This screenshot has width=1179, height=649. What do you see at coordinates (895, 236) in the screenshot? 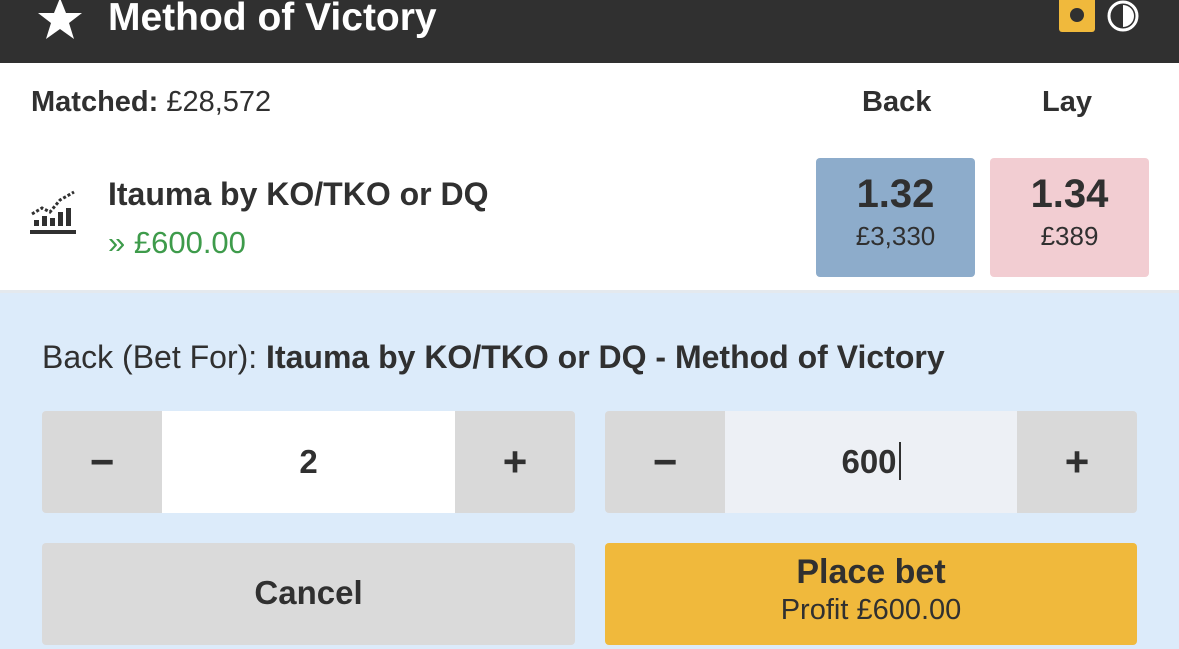
I see `back-size: £3,330` at bounding box center [895, 236].